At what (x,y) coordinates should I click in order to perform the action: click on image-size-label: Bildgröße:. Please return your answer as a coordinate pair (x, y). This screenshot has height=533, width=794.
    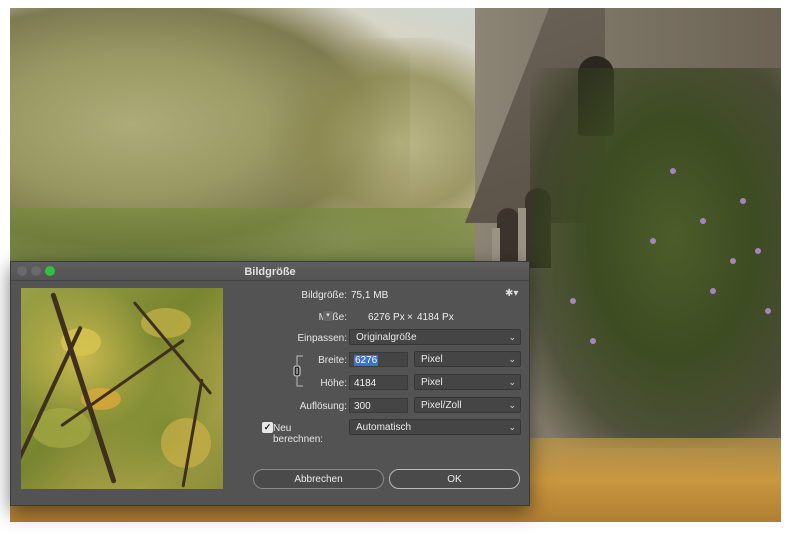
    Looking at the image, I should click on (324, 295).